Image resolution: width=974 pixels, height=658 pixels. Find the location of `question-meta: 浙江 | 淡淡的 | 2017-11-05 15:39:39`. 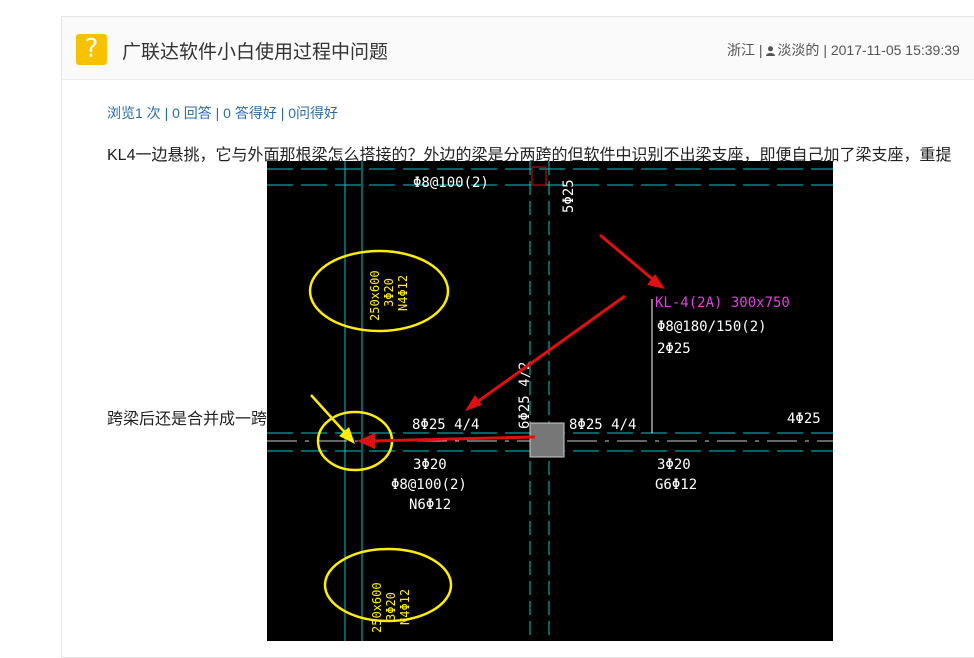

question-meta: 浙江 | 淡淡的 | 2017-11-05 15:39:39 is located at coordinates (843, 50).